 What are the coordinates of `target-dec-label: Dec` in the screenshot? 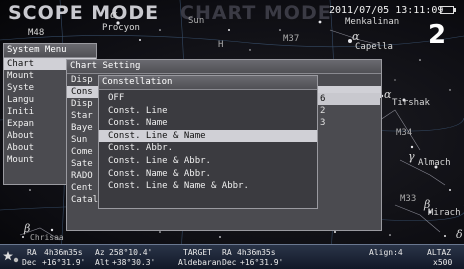 It's located at (229, 262).